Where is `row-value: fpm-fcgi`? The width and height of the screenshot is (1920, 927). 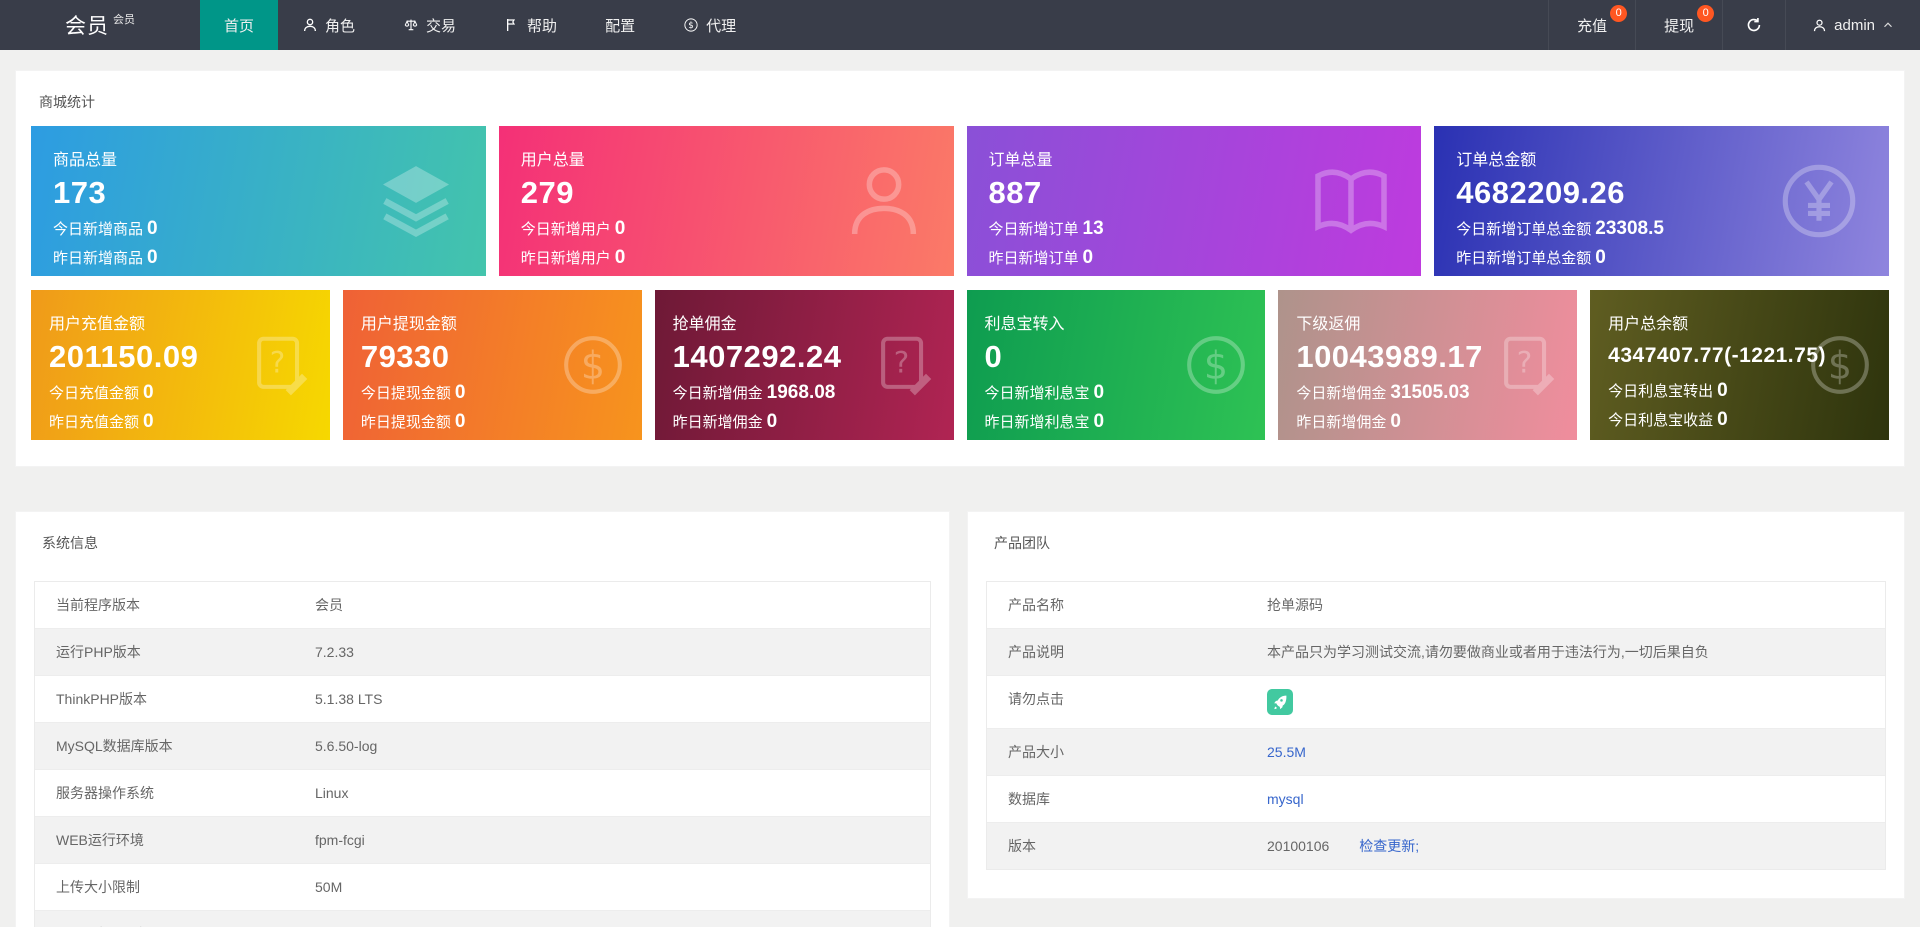
row-value: fpm-fcgi is located at coordinates (340, 840).